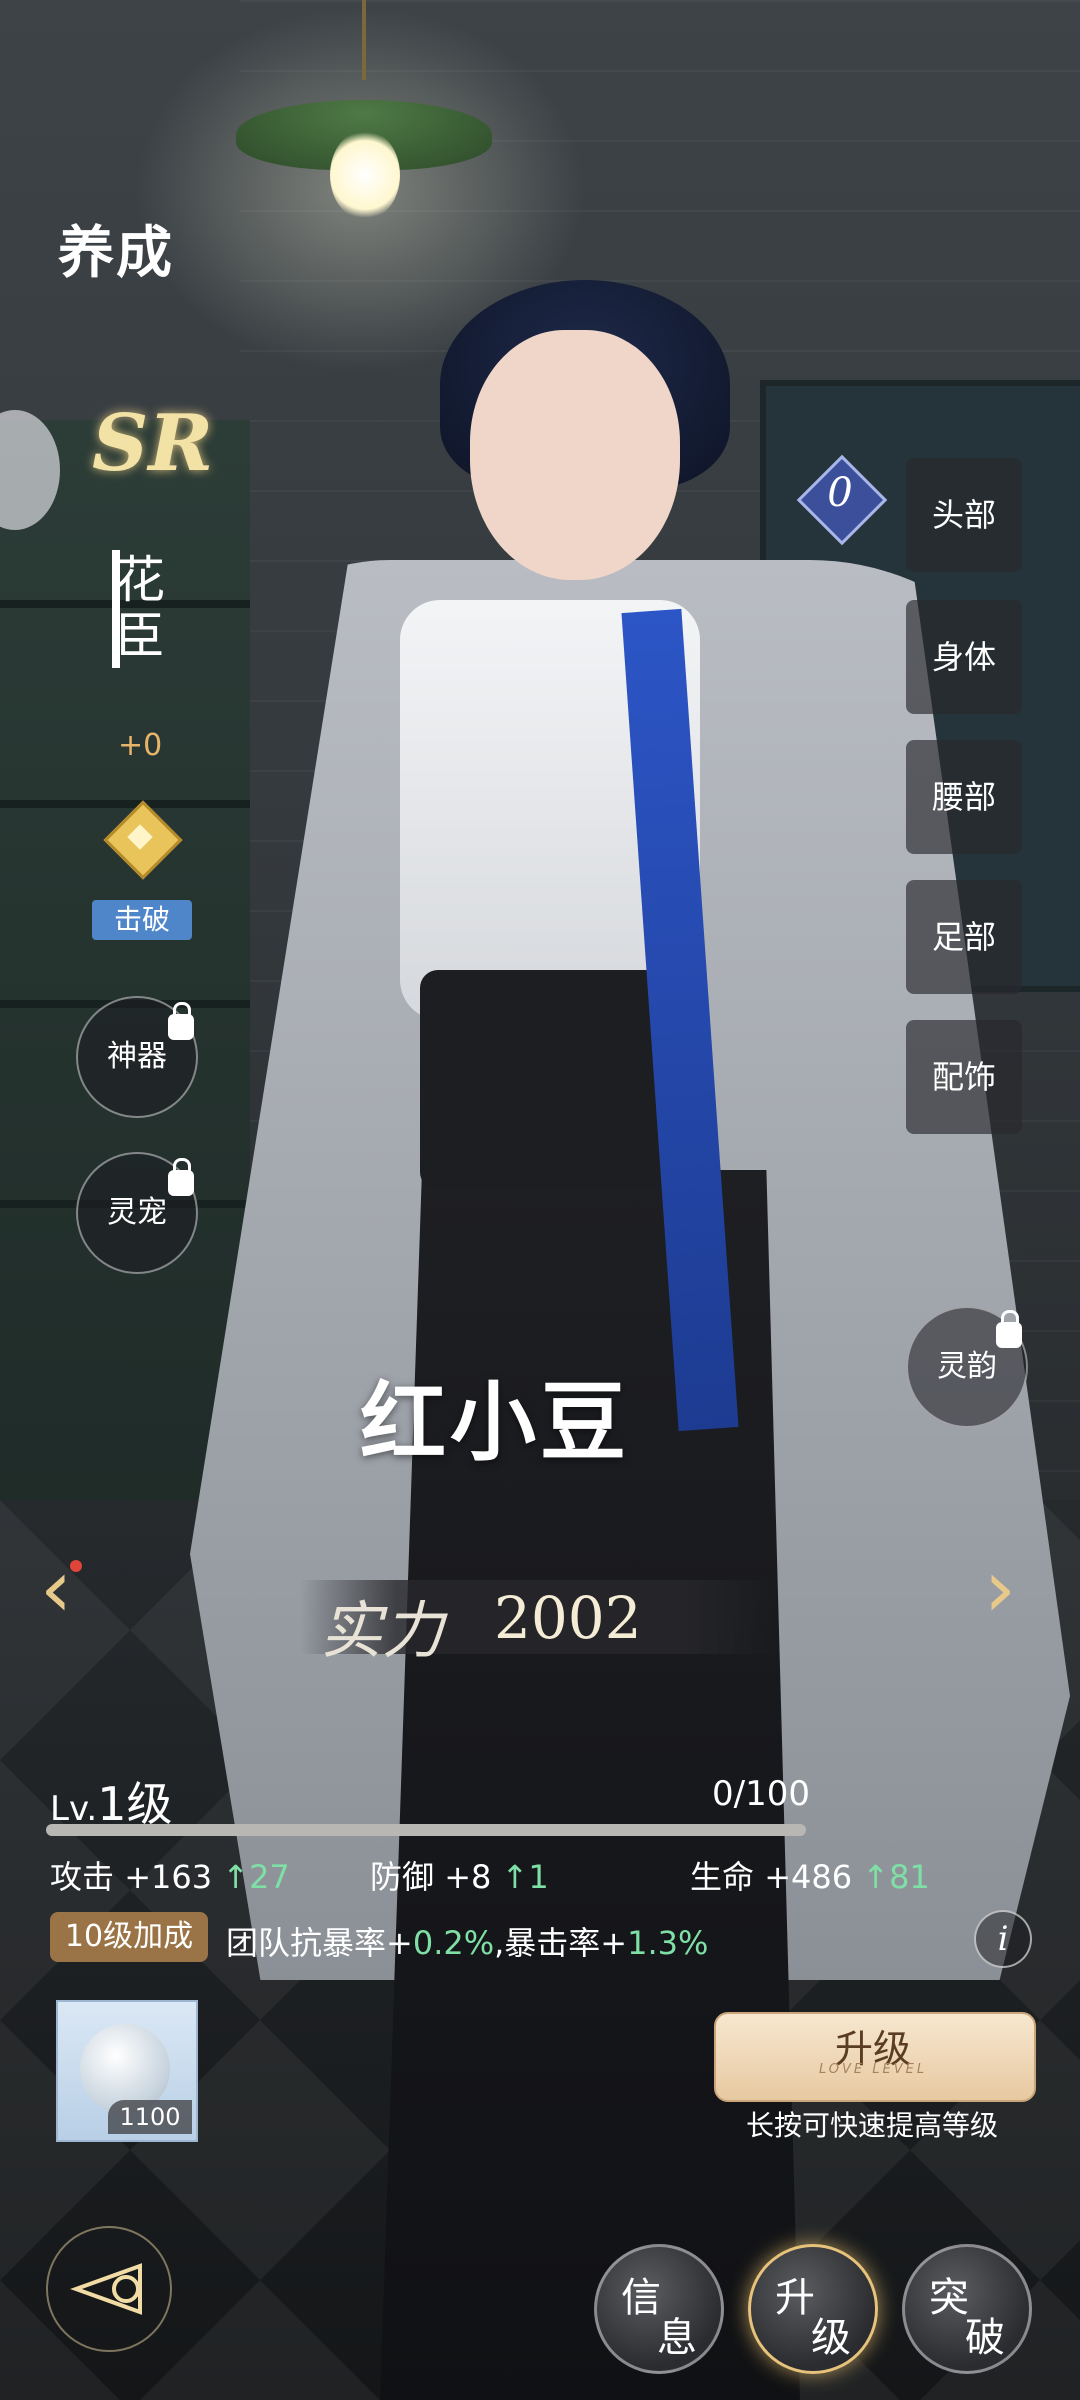 The width and height of the screenshot is (1080, 2400). What do you see at coordinates (964, 1077) in the screenshot?
I see `slot-accessory: 配饰` at bounding box center [964, 1077].